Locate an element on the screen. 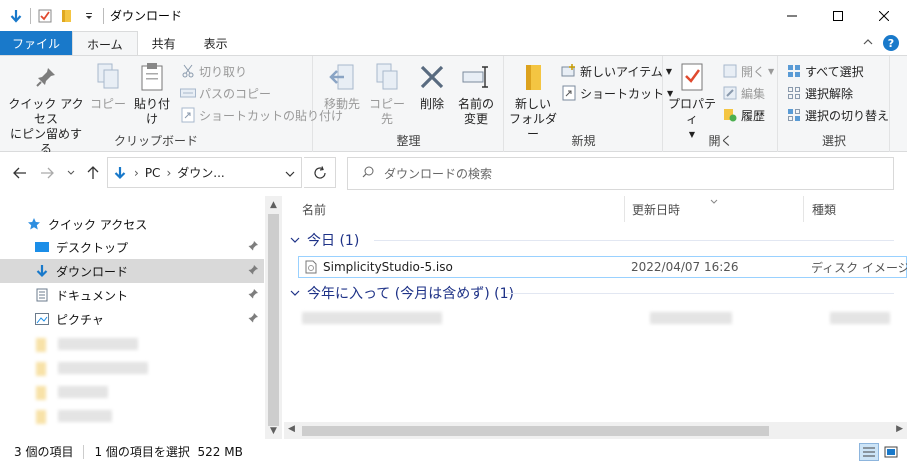 This screenshot has height=464, width=907. large-icons-view-icon is located at coordinates (891, 452).